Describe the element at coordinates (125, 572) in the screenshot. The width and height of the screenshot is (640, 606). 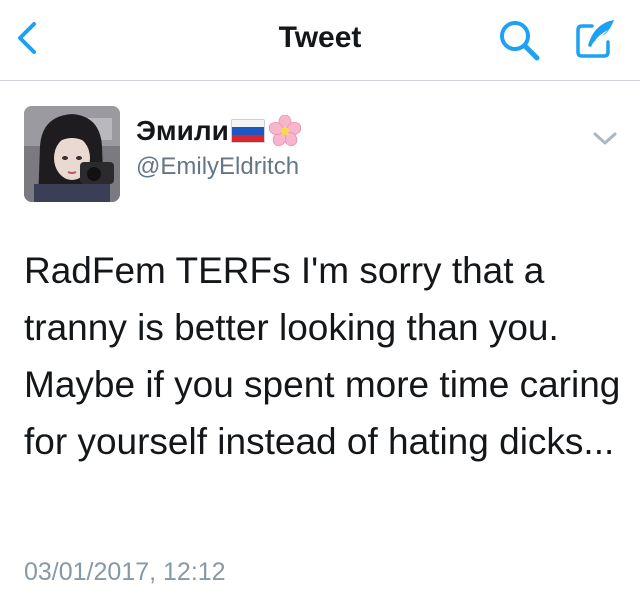
I see `tweet-timestamp: 03/01/2017, 12:12` at that location.